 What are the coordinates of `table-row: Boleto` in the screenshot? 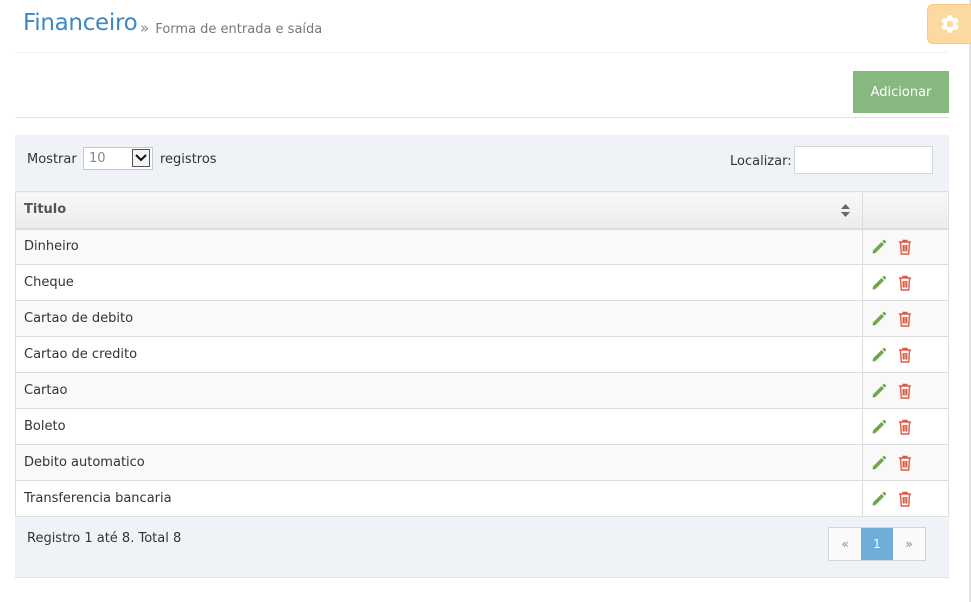 It's located at (482, 426).